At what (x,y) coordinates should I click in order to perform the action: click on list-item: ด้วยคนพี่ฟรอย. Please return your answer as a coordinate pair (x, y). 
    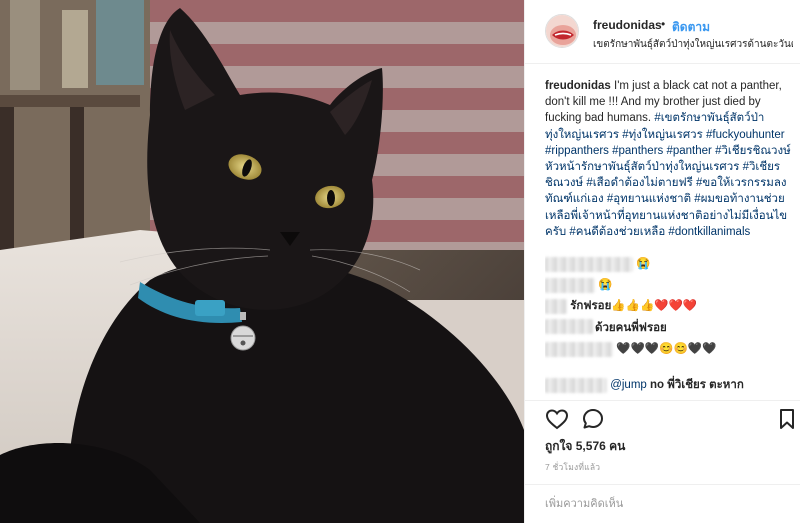
    Looking at the image, I should click on (631, 328).